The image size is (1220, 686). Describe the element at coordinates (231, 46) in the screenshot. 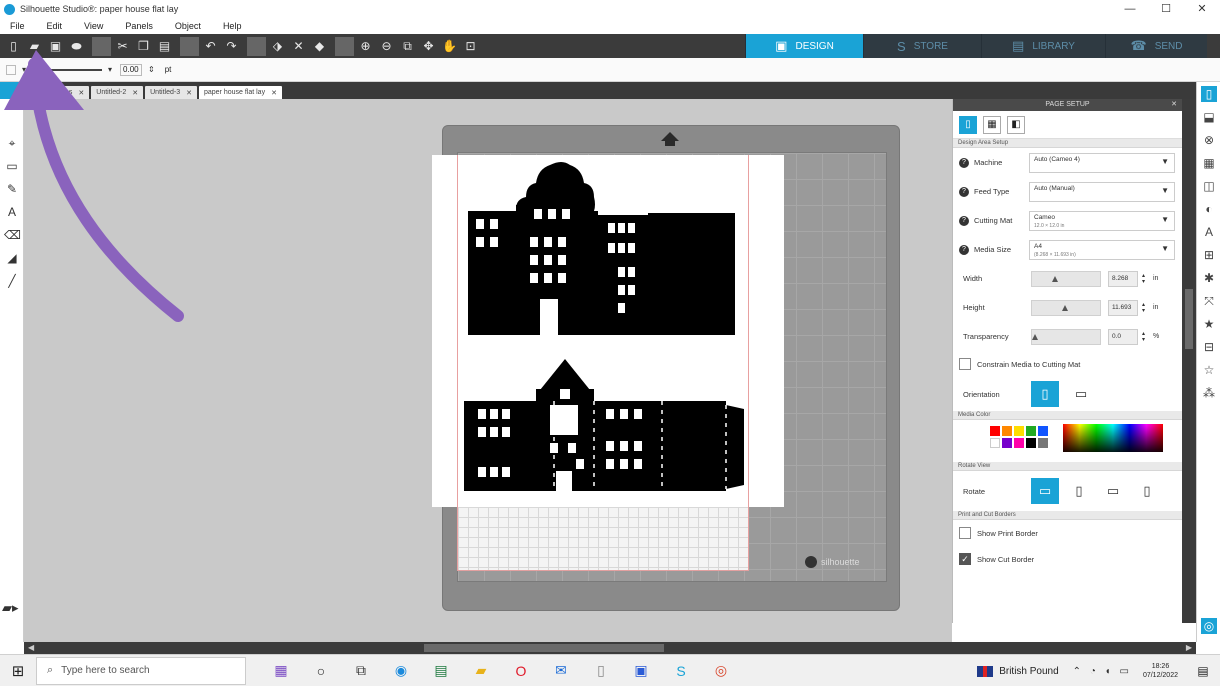

I see `redo-icon: ↷` at that location.